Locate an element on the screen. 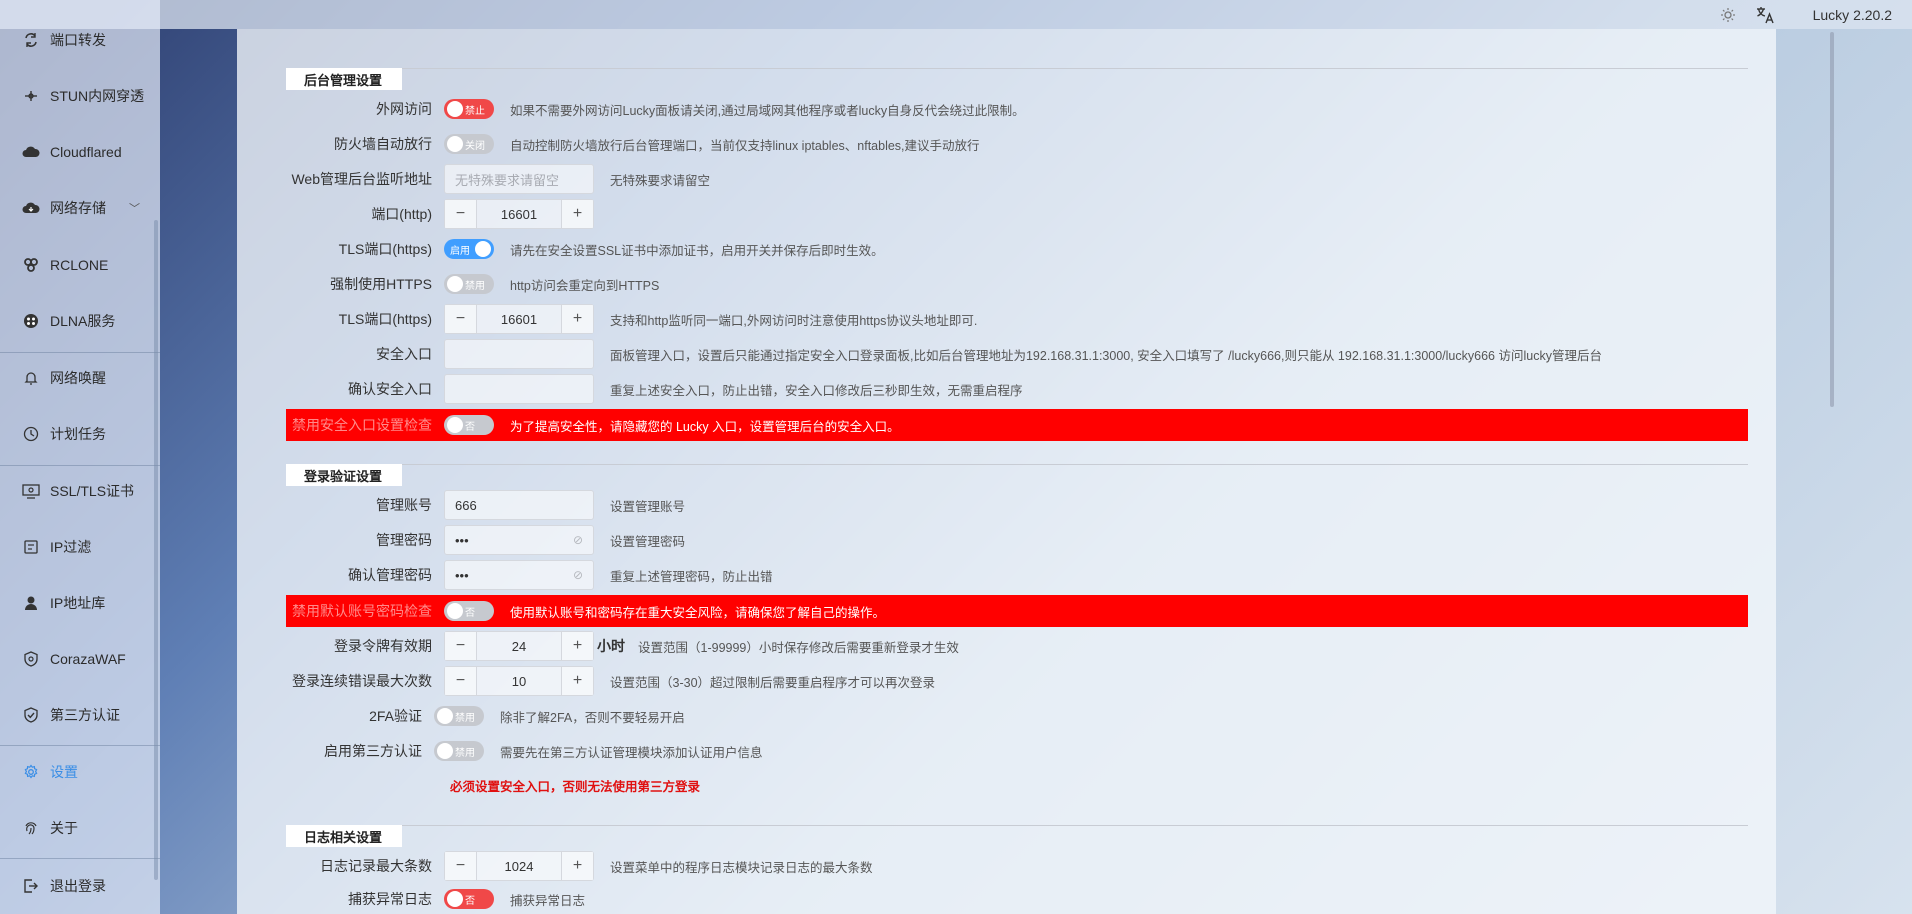  row-capture-log: 捕获异常日志 否 捕获异常日志 is located at coordinates (1017, 899).